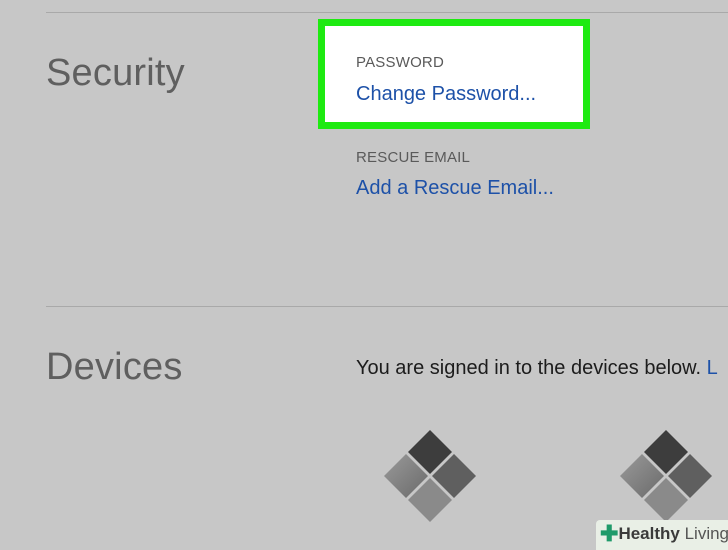  What do you see at coordinates (413, 157) in the screenshot?
I see `rescue-email-label: RESCUE EMAIL` at bounding box center [413, 157].